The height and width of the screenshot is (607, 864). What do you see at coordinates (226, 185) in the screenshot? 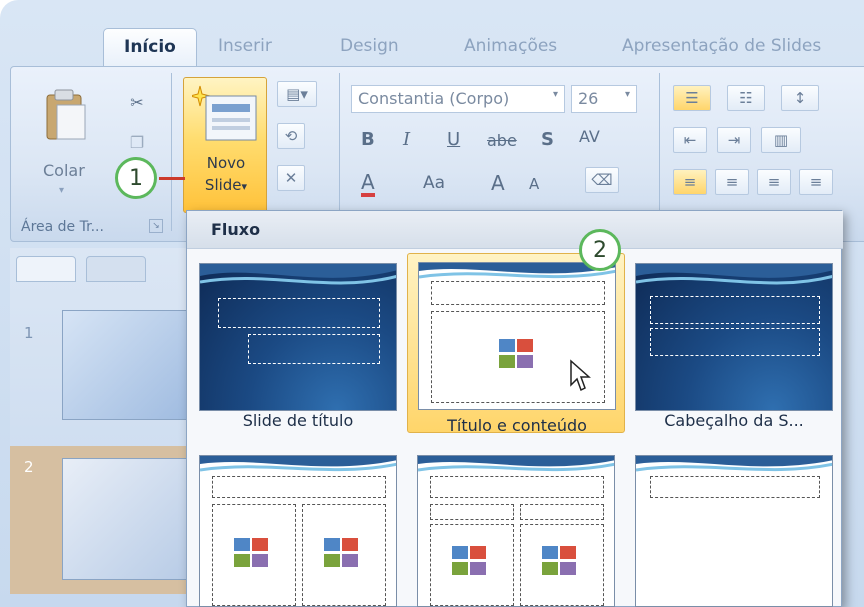
I see `new-slide-label-2: Slide▾` at bounding box center [226, 185].